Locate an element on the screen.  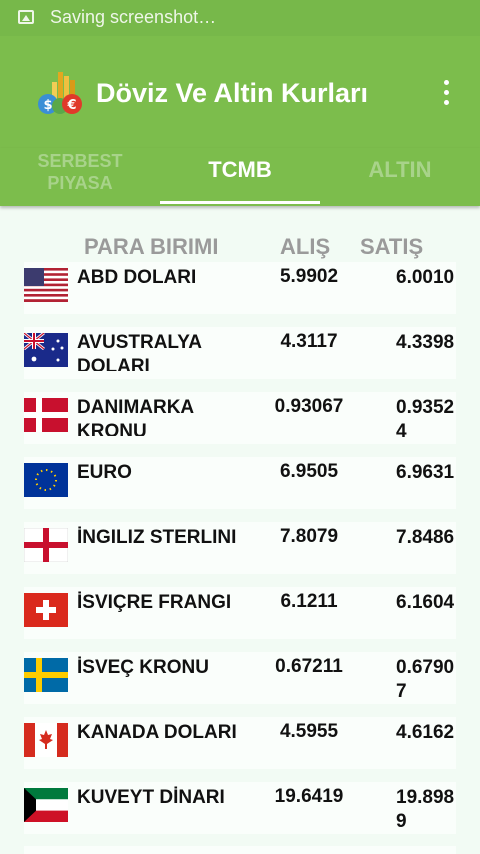
sell-rate: 0.67907 is located at coordinates (425, 678).